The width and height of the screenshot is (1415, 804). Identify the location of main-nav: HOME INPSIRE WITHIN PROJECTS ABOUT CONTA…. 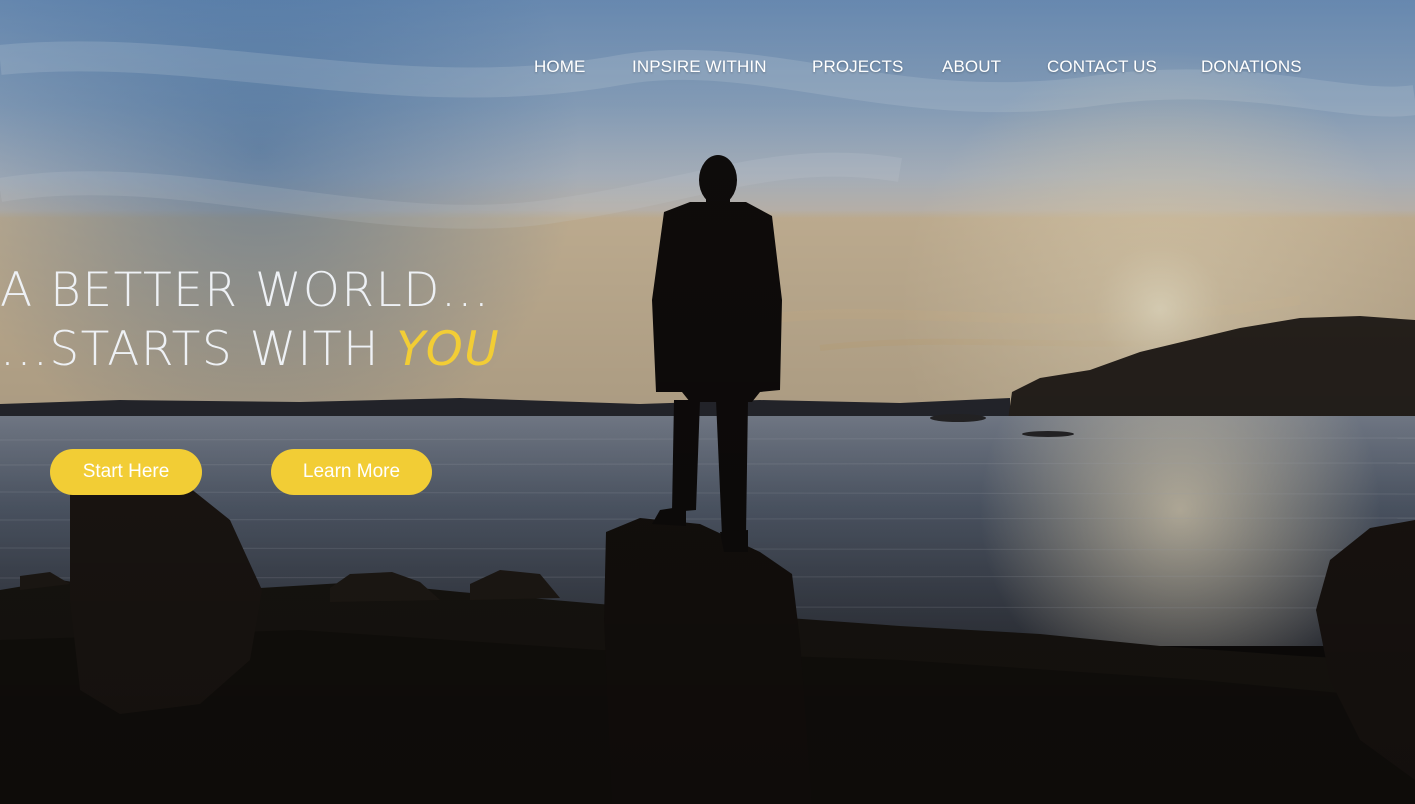
(707, 68).